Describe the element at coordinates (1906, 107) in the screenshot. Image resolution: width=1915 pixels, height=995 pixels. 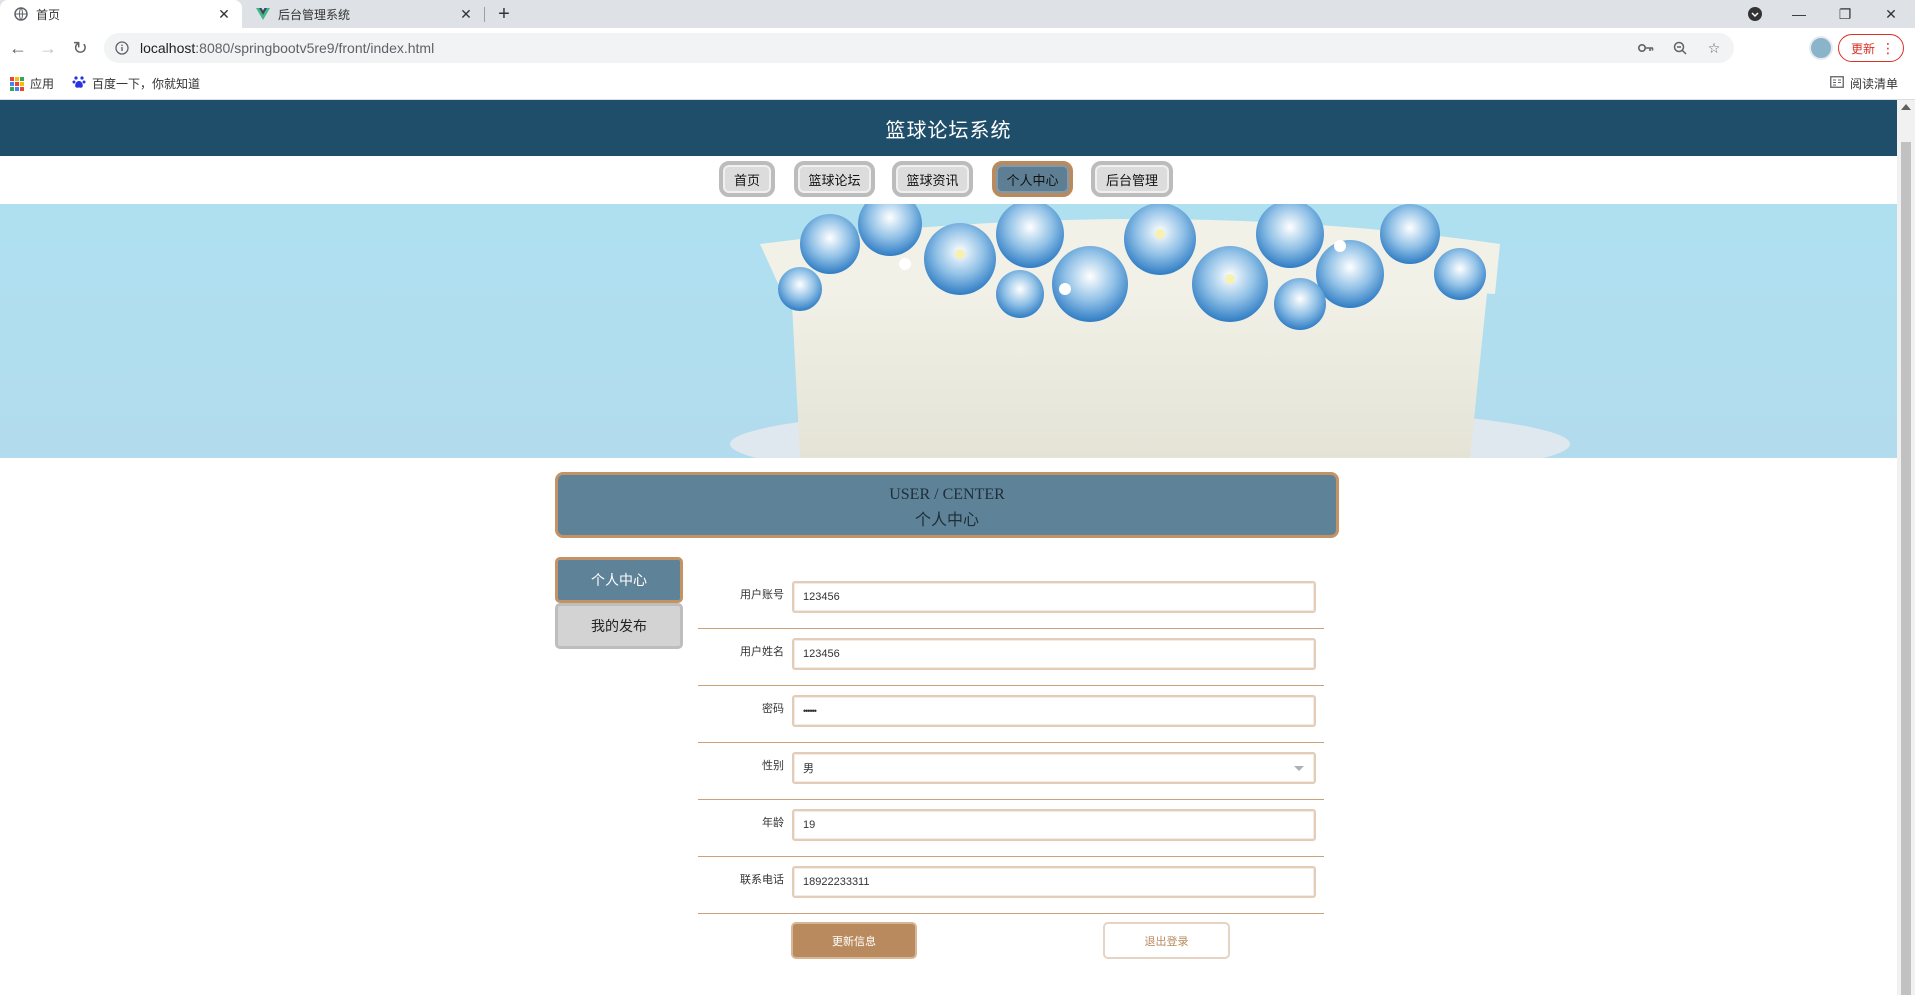
I see `scroll-up-arrow-icon` at that location.